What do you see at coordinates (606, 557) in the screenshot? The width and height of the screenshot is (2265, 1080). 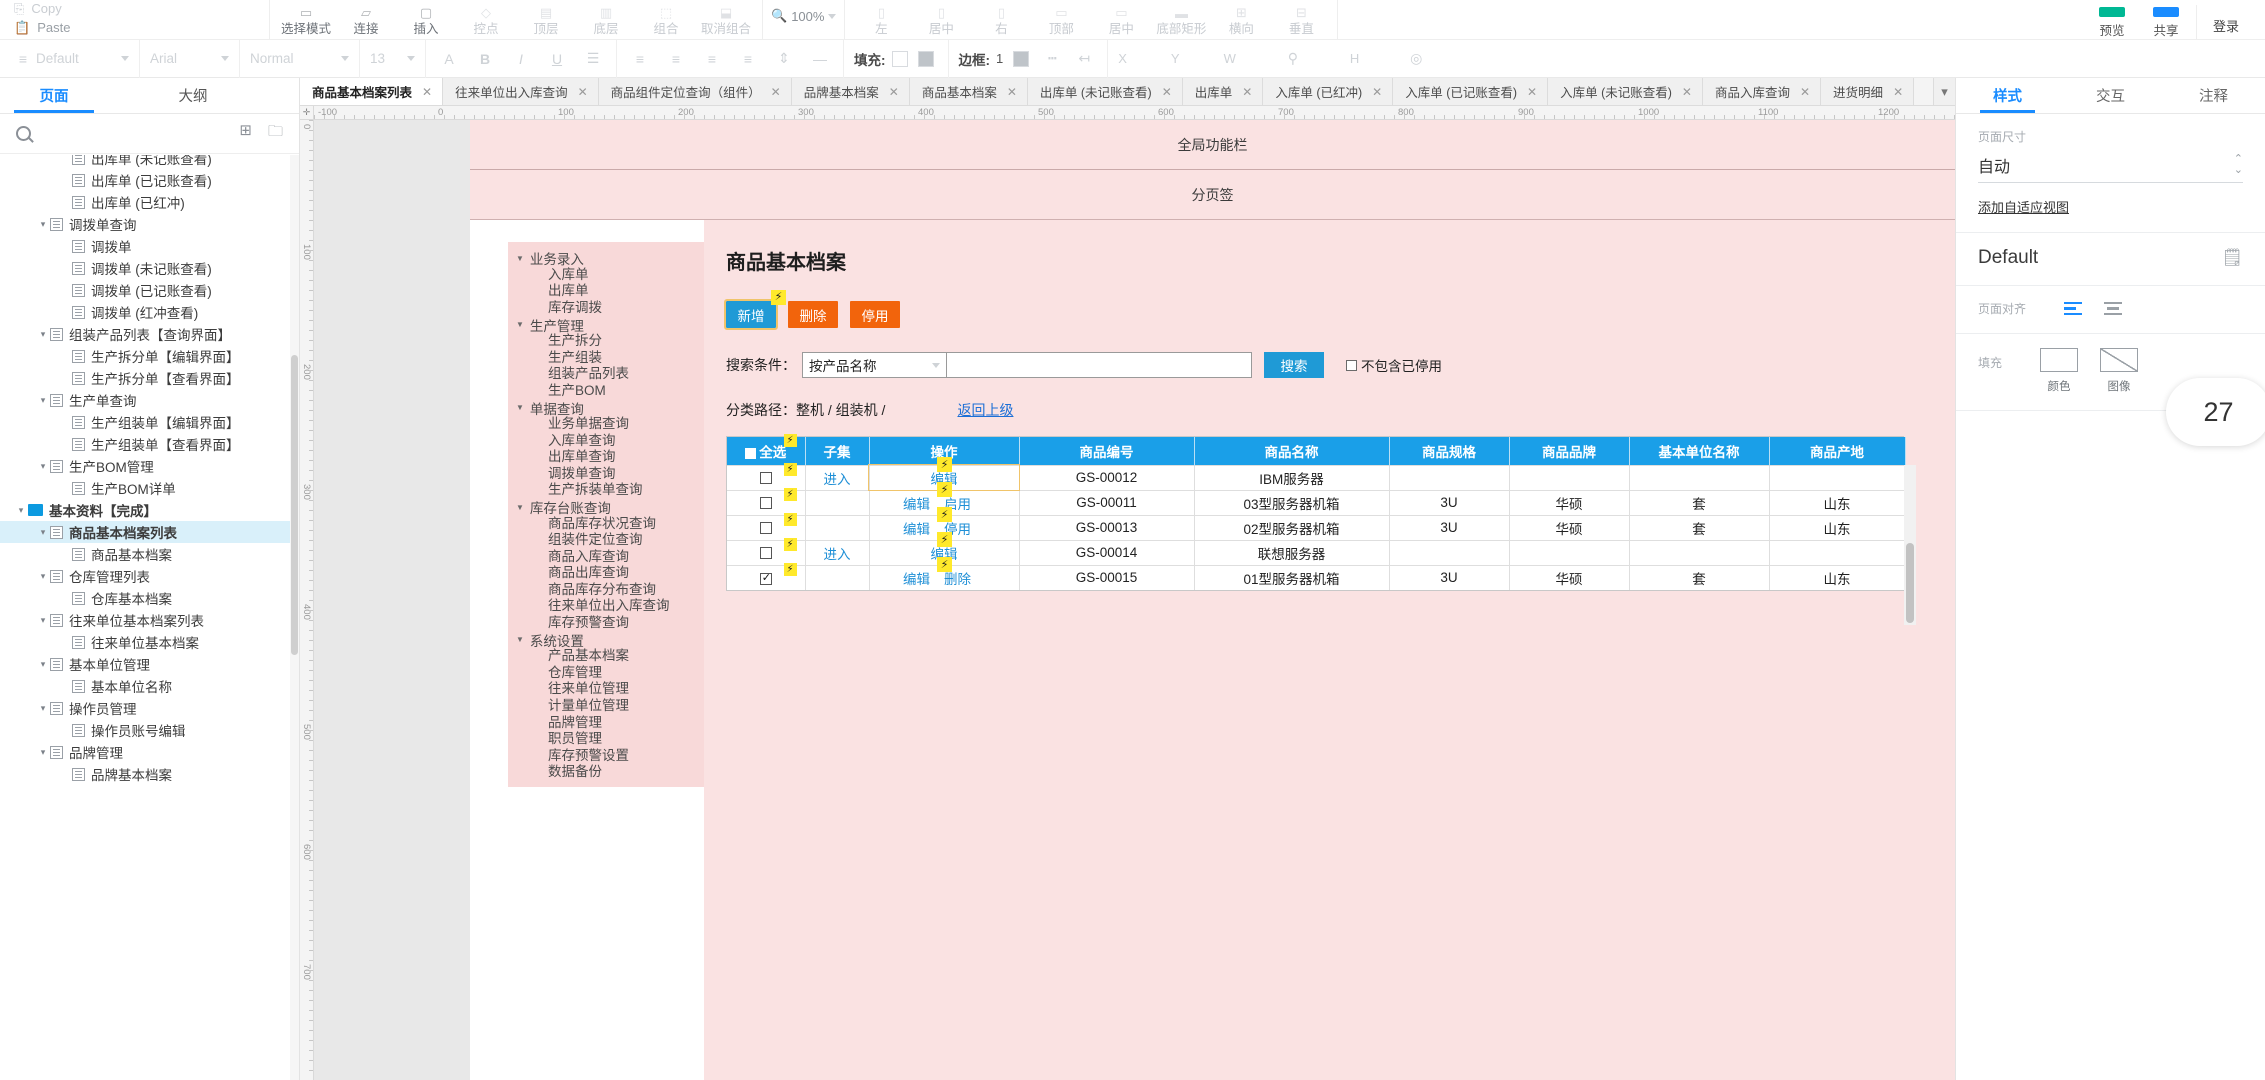 I see `nav-item: 商品入库查询` at bounding box center [606, 557].